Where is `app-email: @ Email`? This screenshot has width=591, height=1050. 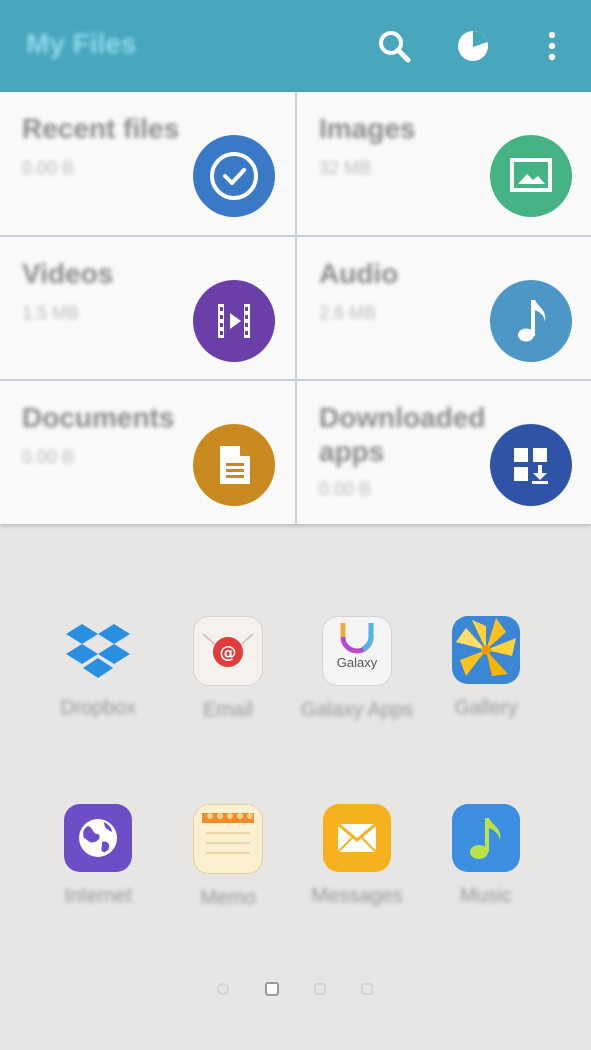
app-email: @ Email is located at coordinates (228, 669).